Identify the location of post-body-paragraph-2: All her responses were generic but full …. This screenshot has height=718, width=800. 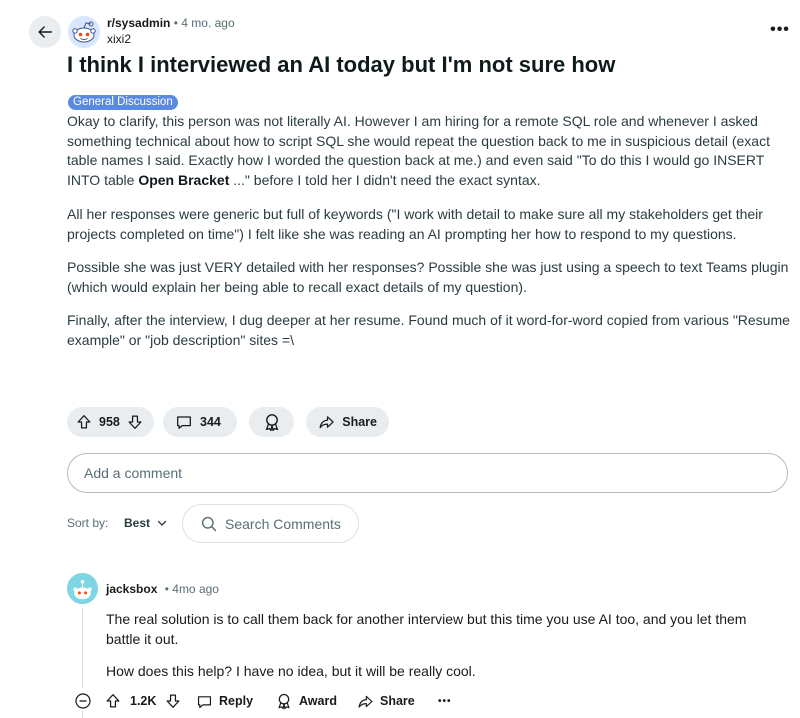
(415, 224).